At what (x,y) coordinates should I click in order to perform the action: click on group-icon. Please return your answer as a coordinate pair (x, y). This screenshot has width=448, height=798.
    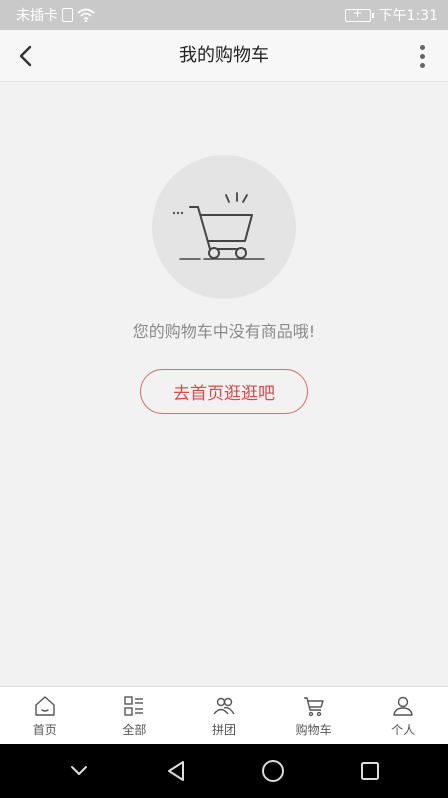
    Looking at the image, I should click on (224, 705).